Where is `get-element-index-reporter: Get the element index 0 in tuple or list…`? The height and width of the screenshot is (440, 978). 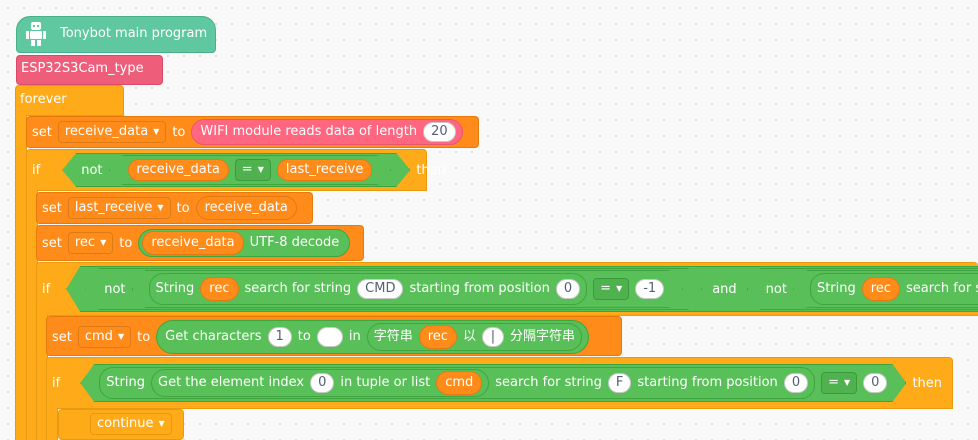 get-element-index-reporter: Get the element index 0 in tuple or list… is located at coordinates (320, 383).